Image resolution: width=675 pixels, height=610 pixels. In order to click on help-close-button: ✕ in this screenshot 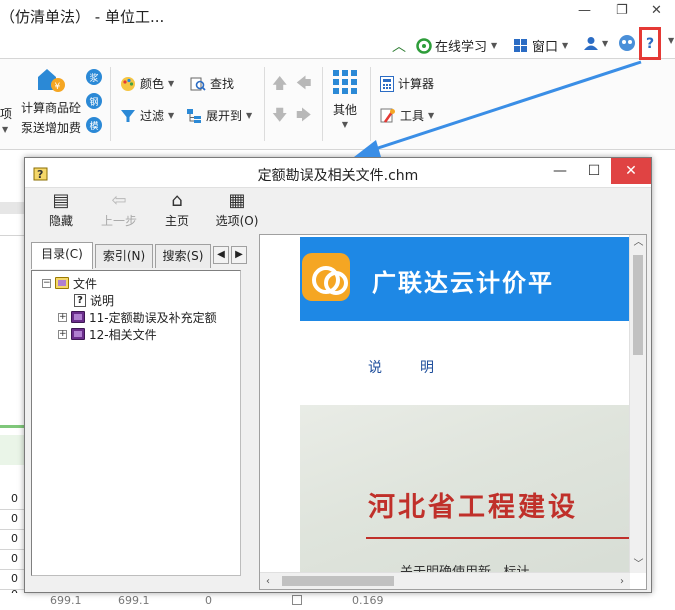, I will do `click(631, 171)`.